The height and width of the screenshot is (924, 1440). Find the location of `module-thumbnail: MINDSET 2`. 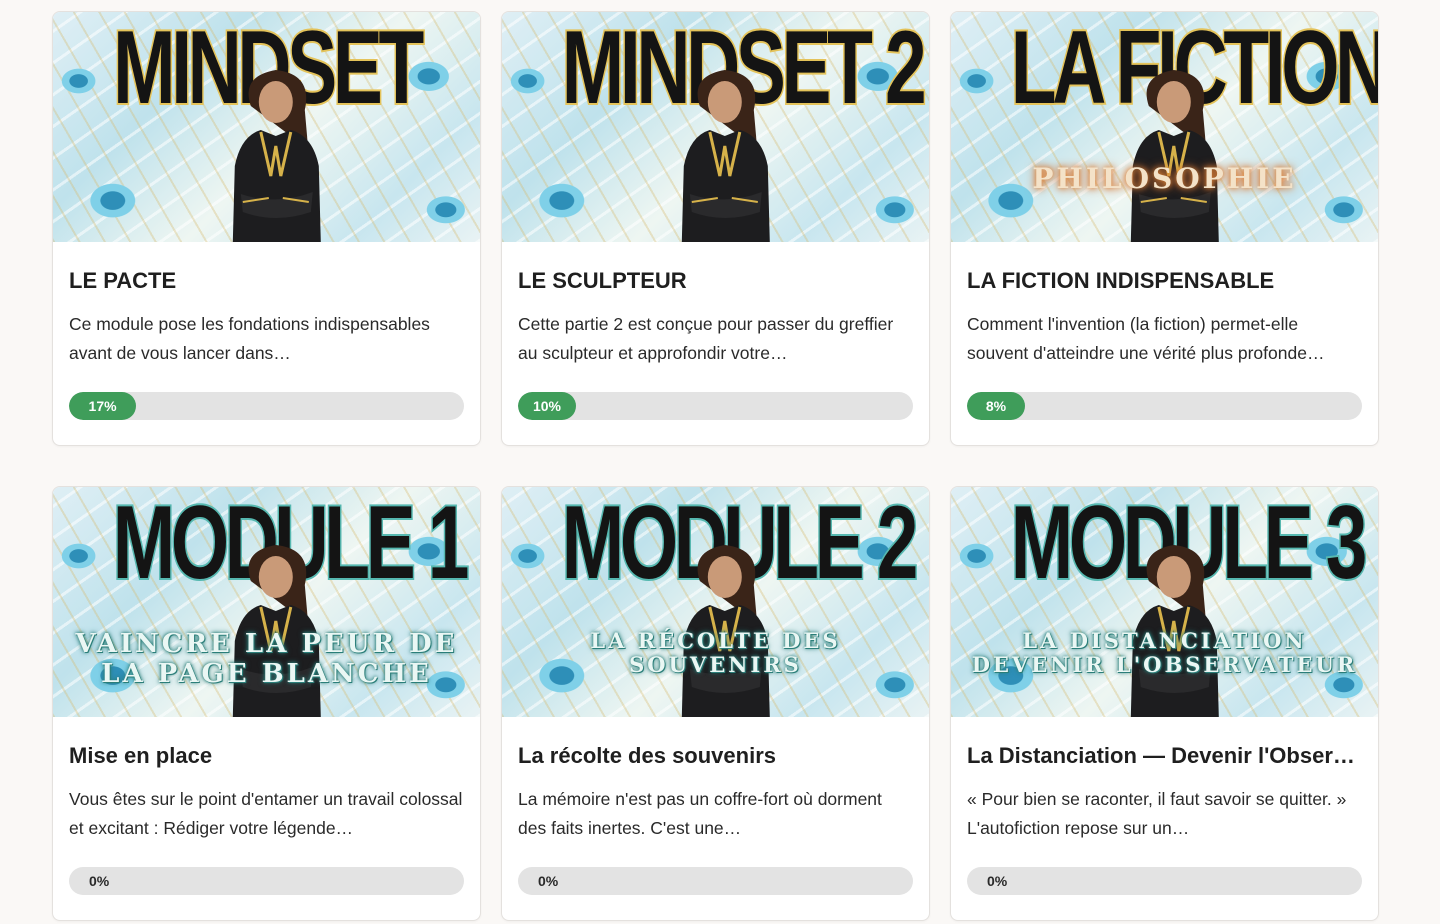

module-thumbnail: MINDSET 2 is located at coordinates (715, 127).